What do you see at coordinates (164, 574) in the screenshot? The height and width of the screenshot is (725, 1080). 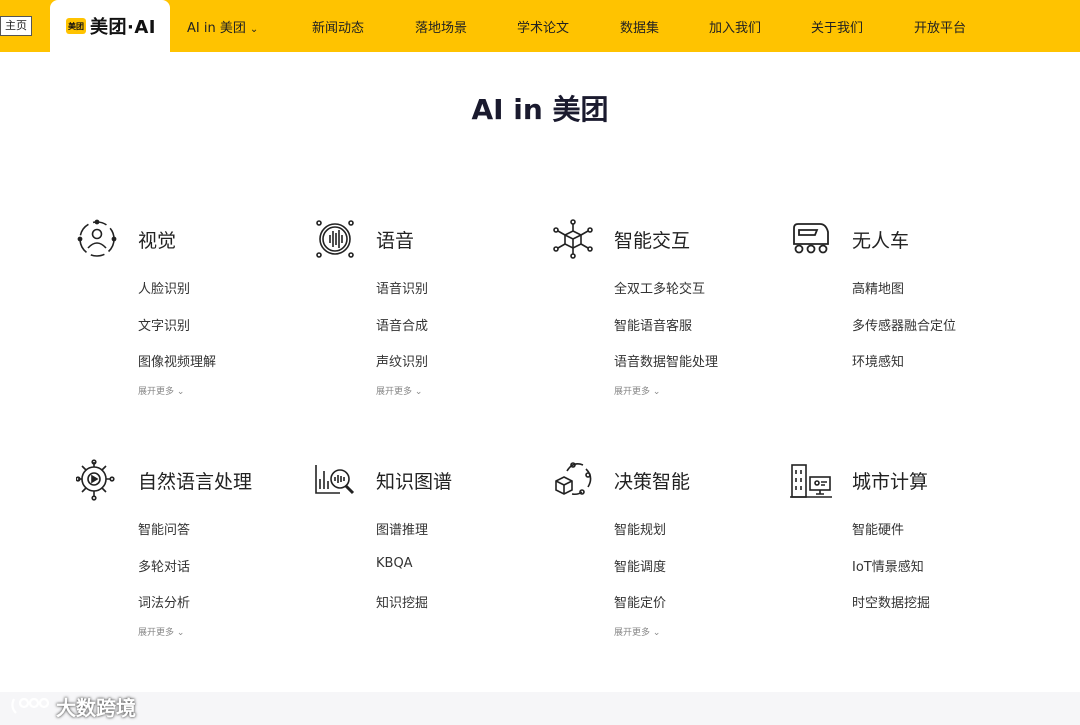 I see `category-item: 多轮对话` at bounding box center [164, 574].